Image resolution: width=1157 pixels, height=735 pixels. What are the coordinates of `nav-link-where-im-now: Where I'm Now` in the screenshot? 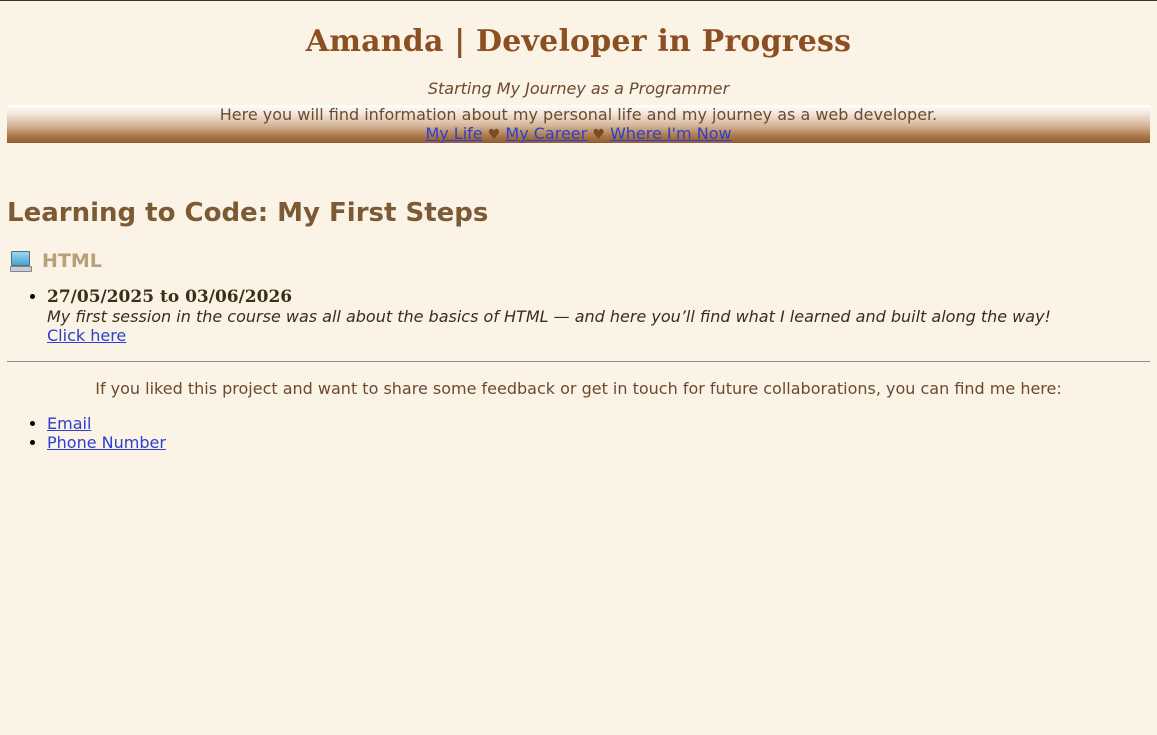 It's located at (671, 133).